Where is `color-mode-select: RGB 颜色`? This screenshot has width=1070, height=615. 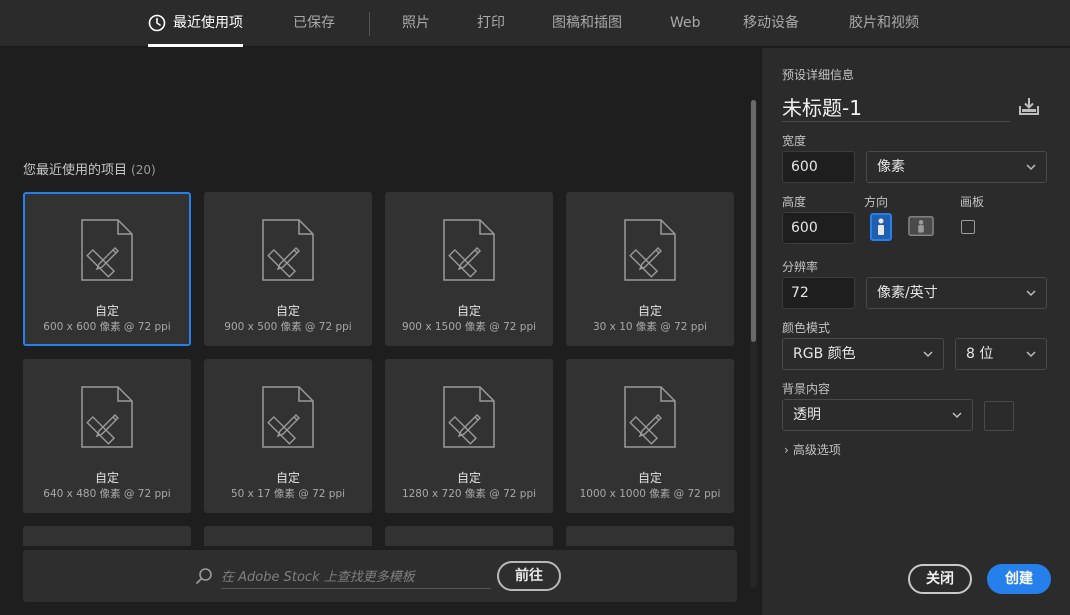
color-mode-select: RGB 颜色 is located at coordinates (863, 354).